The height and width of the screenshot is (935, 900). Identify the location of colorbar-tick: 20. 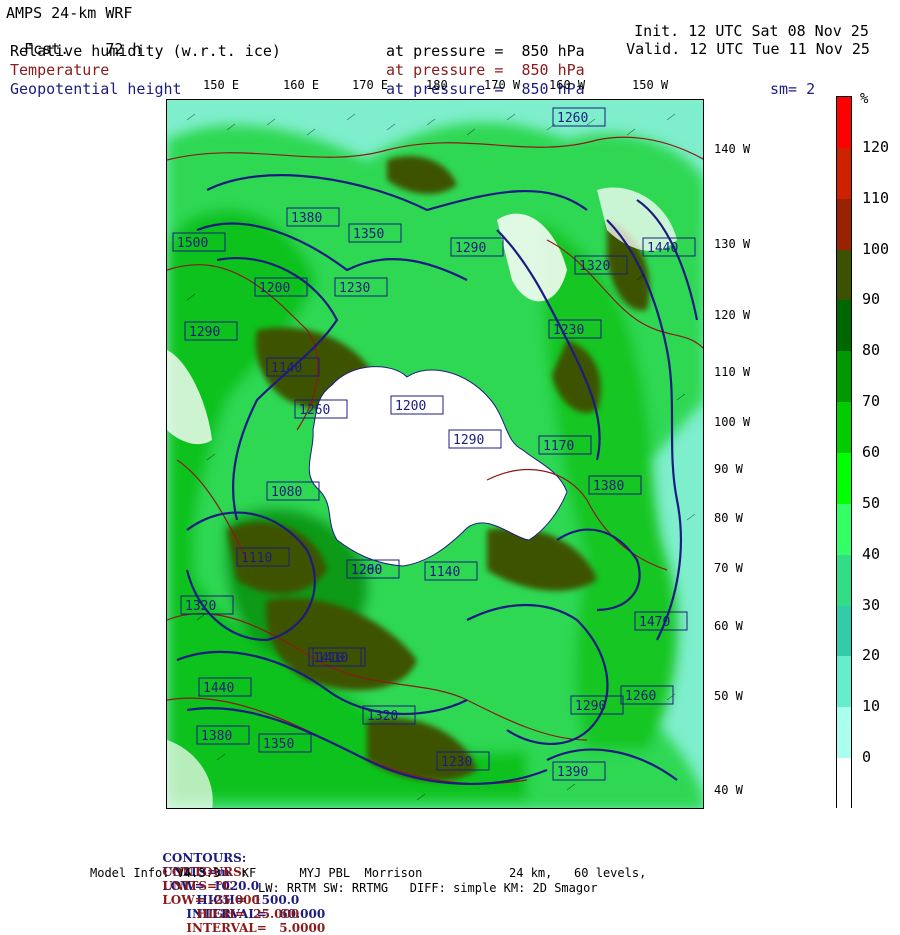
(871, 655).